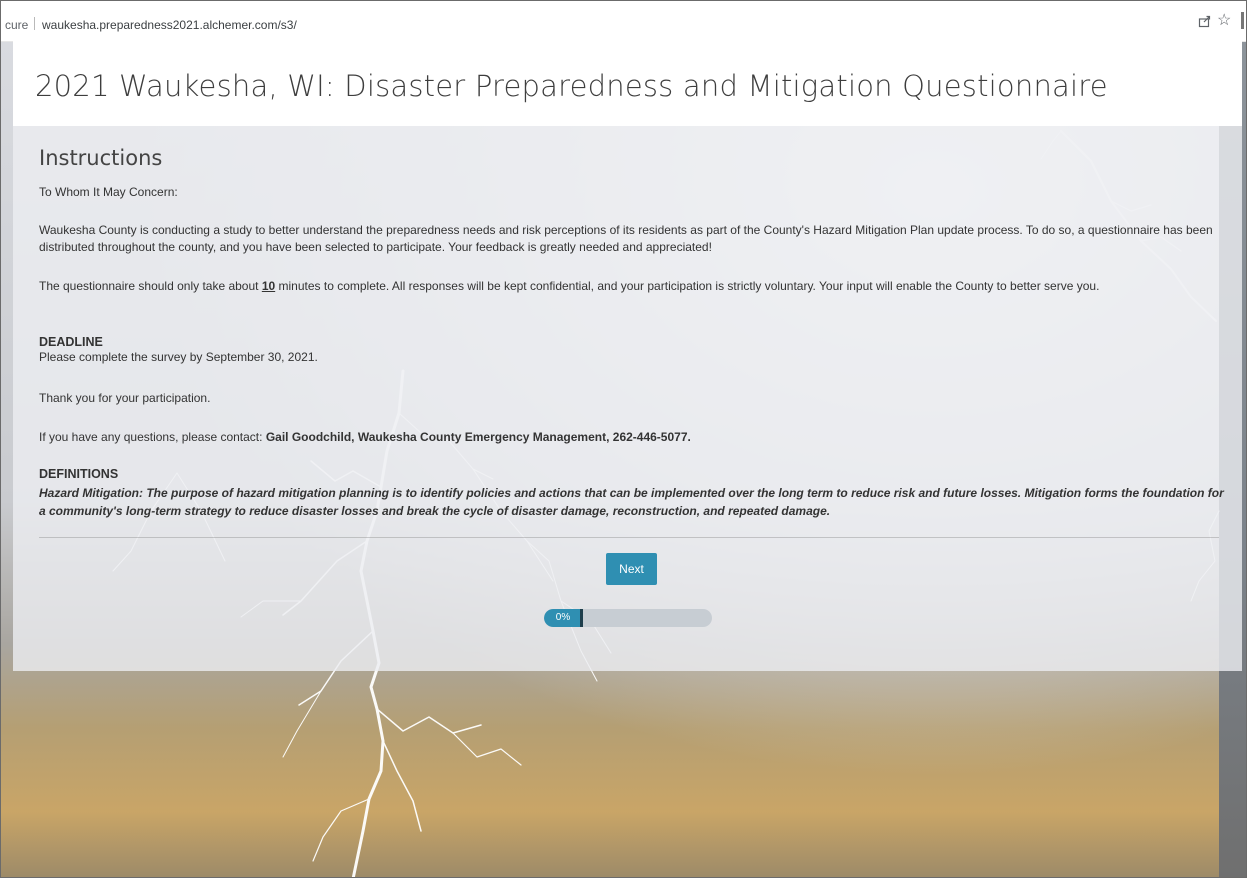 This screenshot has width=1247, height=878. I want to click on section-divider, so click(629, 537).